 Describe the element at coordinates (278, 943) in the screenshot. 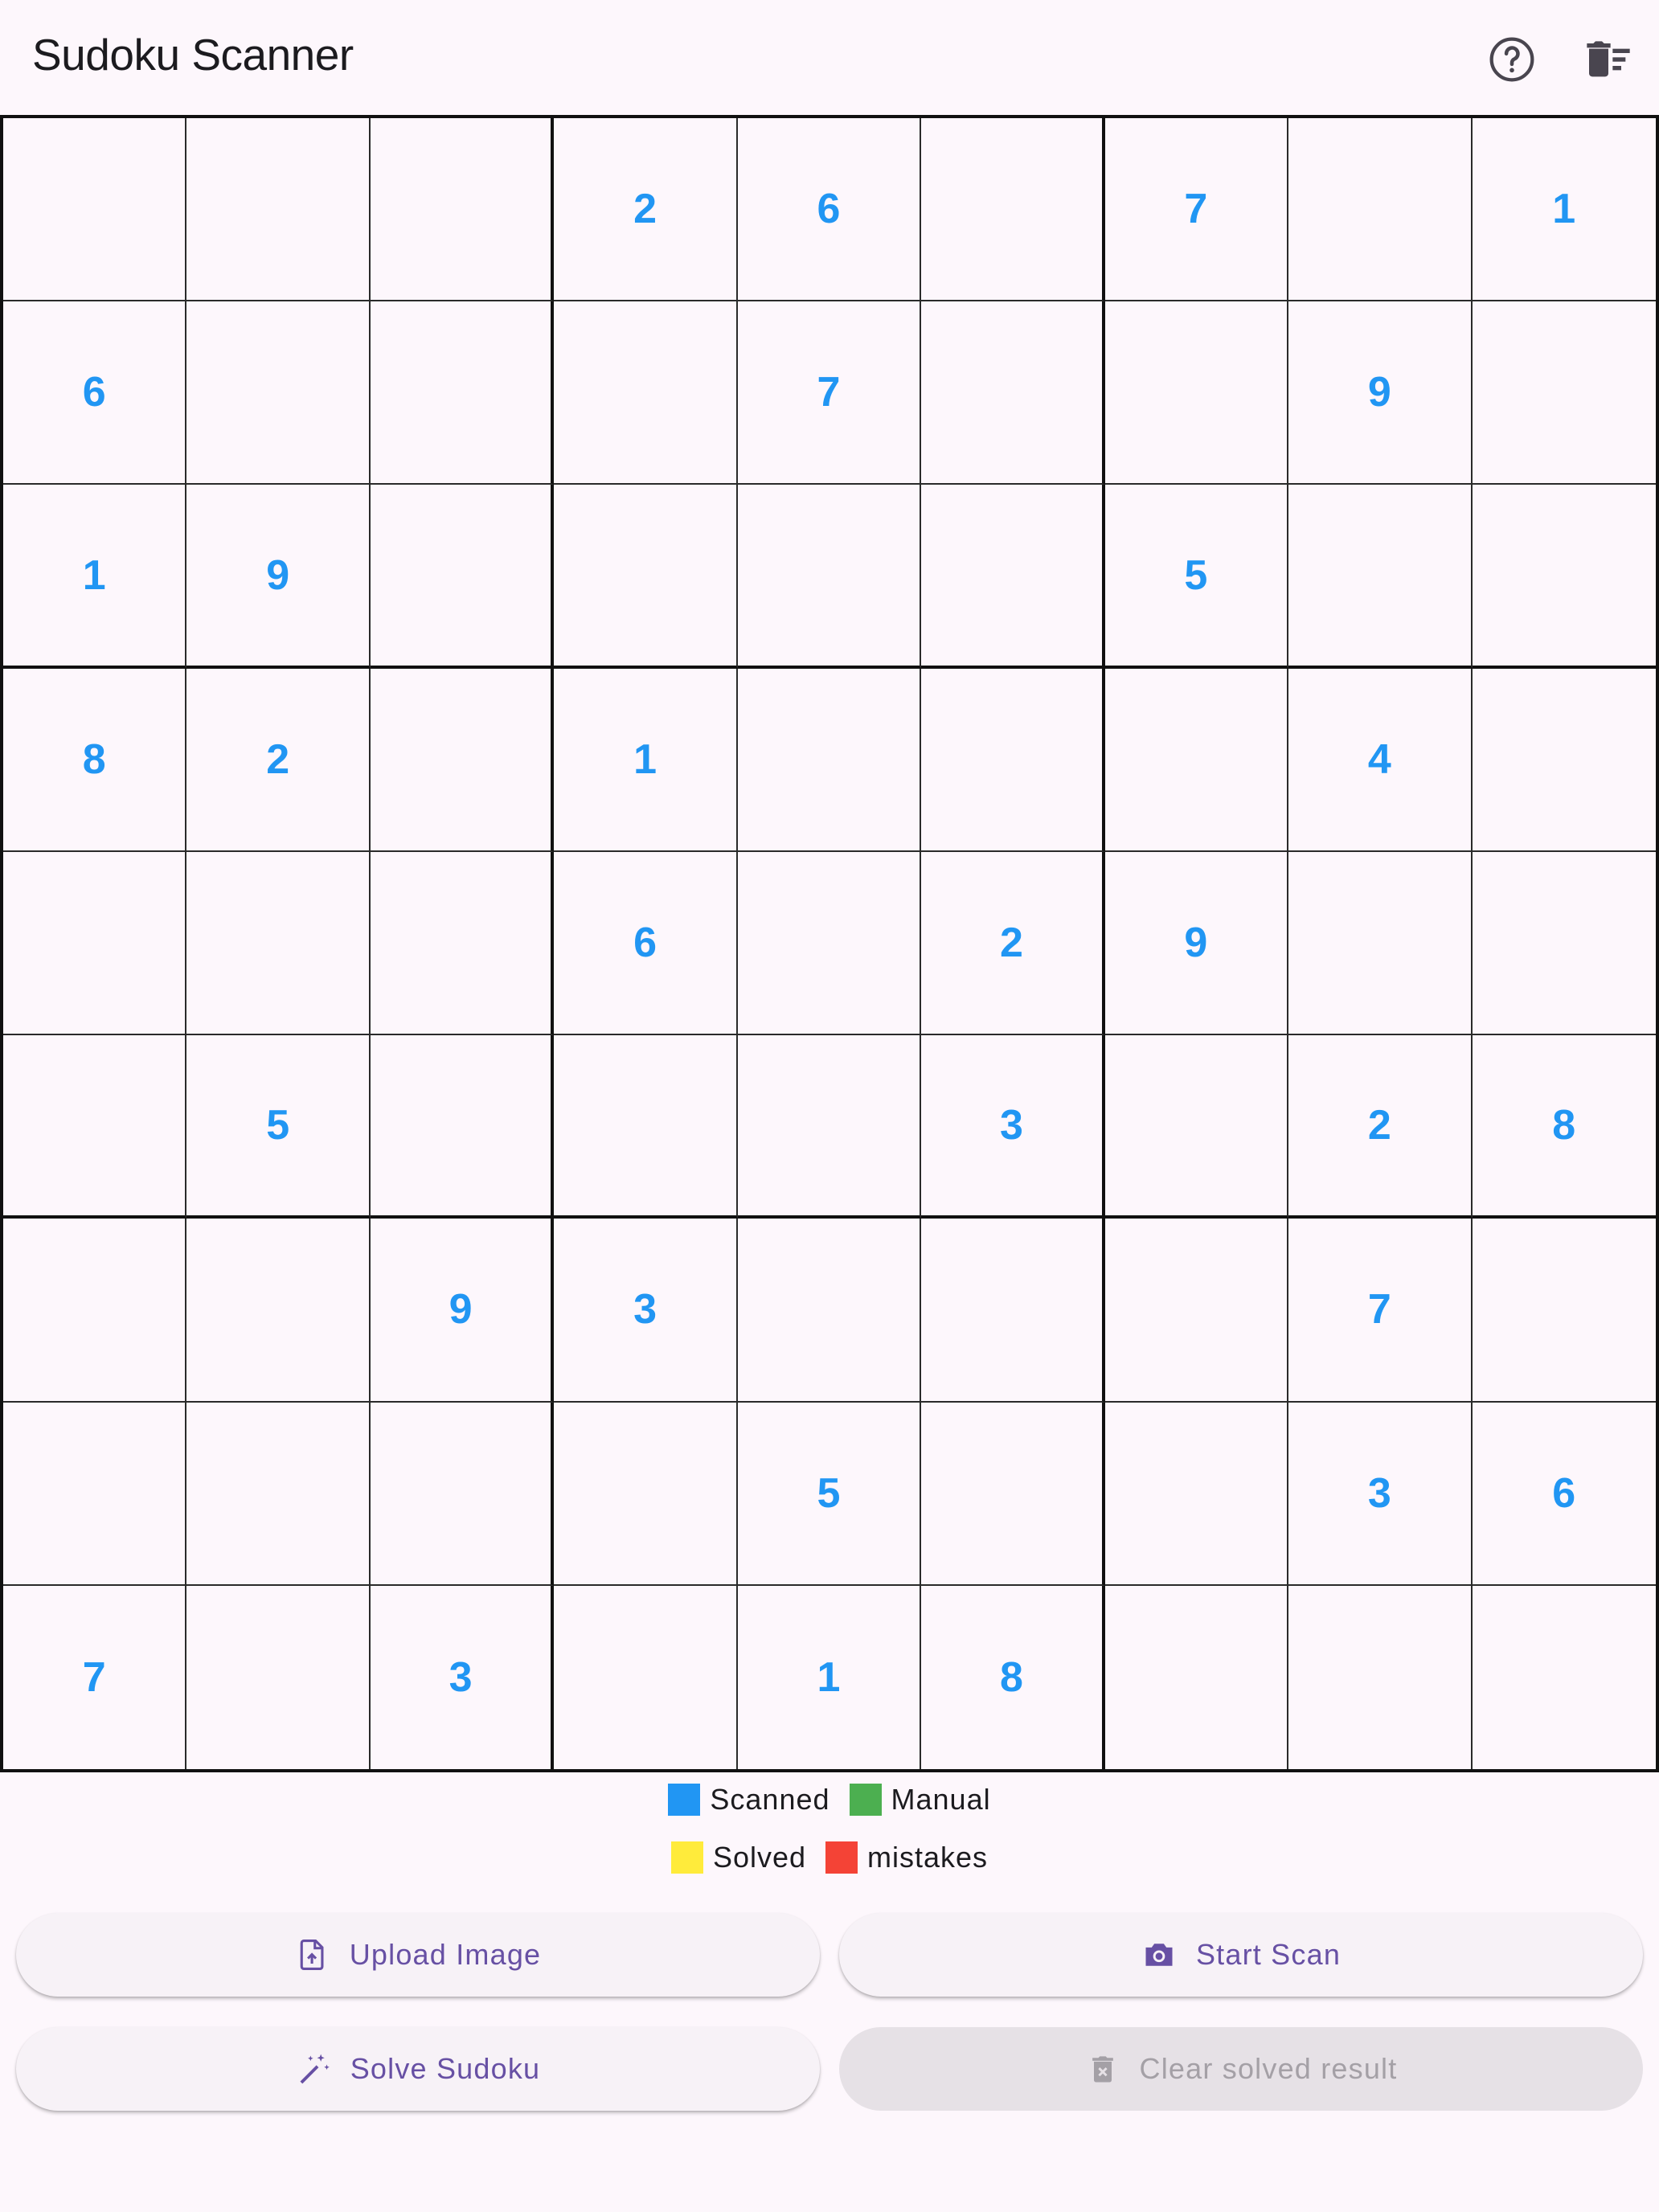

I see `sudoku-cell-r5c2` at that location.